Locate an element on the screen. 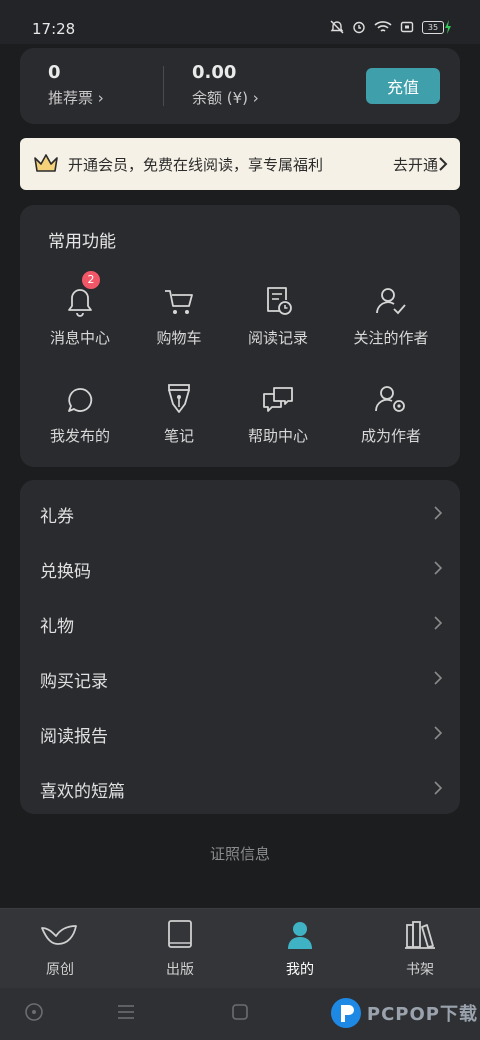 This screenshot has height=1040, width=480. func-label: 我发布的 is located at coordinates (79, 436).